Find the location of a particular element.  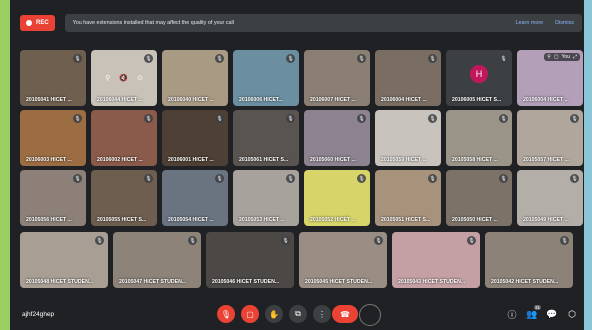

present-button: ⧉ is located at coordinates (298, 314).